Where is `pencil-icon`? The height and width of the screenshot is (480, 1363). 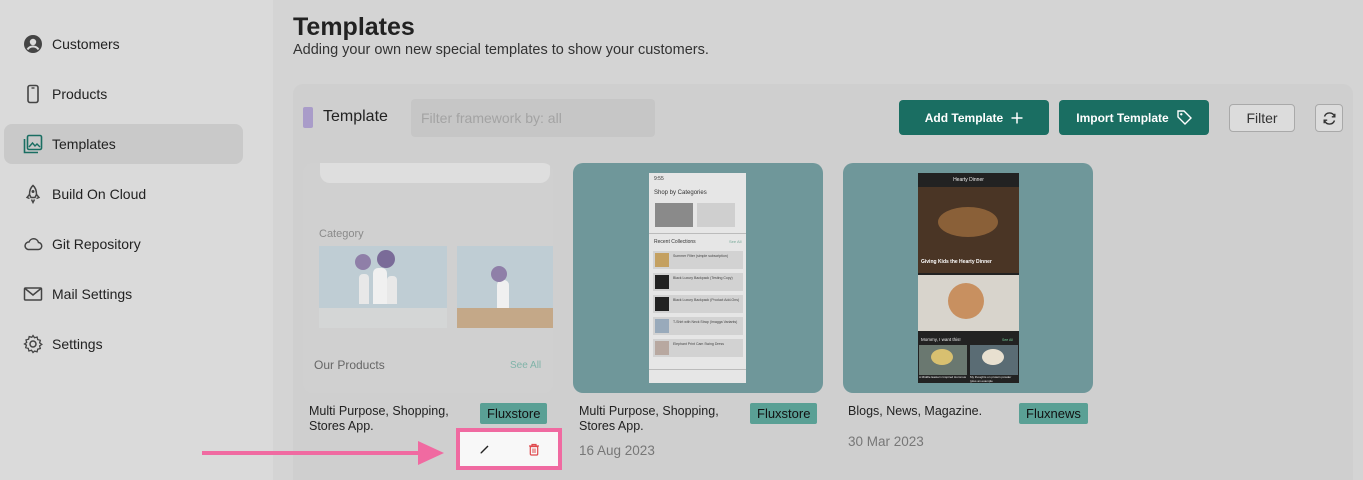
pencil-icon is located at coordinates (485, 449).